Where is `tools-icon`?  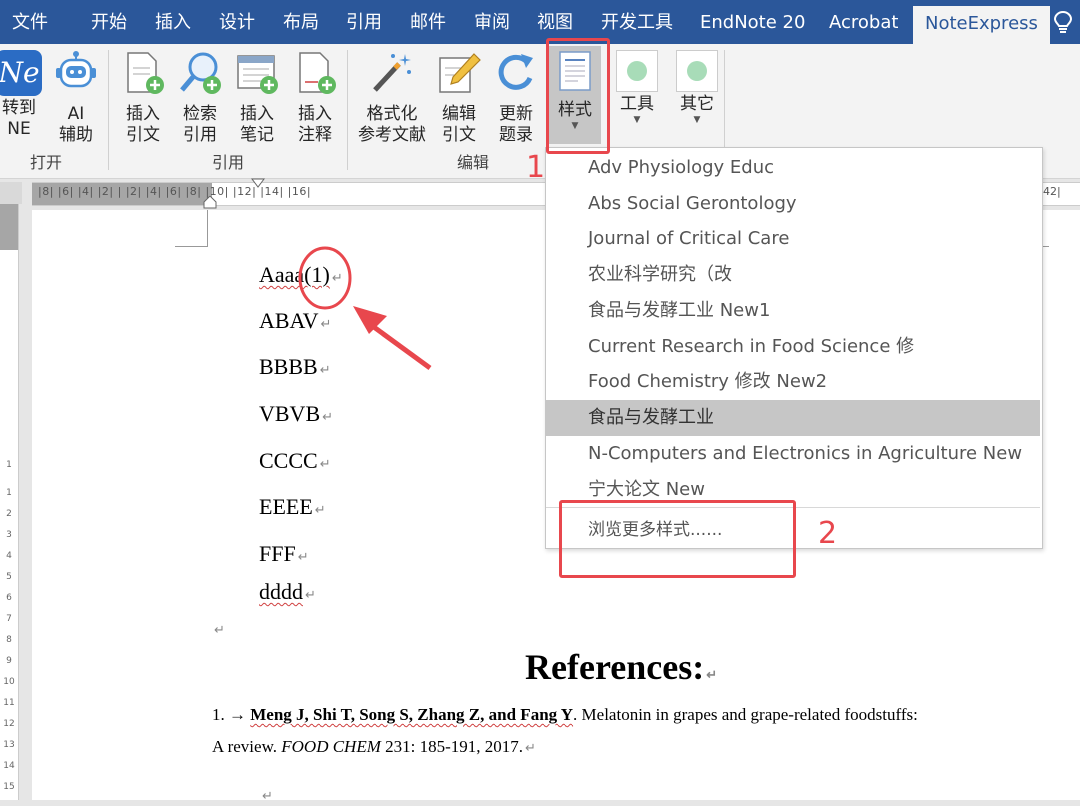
tools-icon is located at coordinates (637, 71).